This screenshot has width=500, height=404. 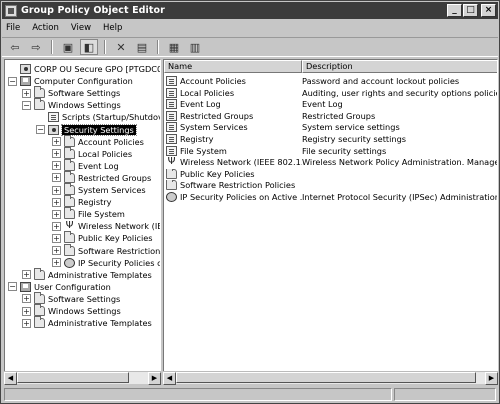 What do you see at coordinates (233, 66) in the screenshot?
I see `column-header-name: Name` at bounding box center [233, 66].